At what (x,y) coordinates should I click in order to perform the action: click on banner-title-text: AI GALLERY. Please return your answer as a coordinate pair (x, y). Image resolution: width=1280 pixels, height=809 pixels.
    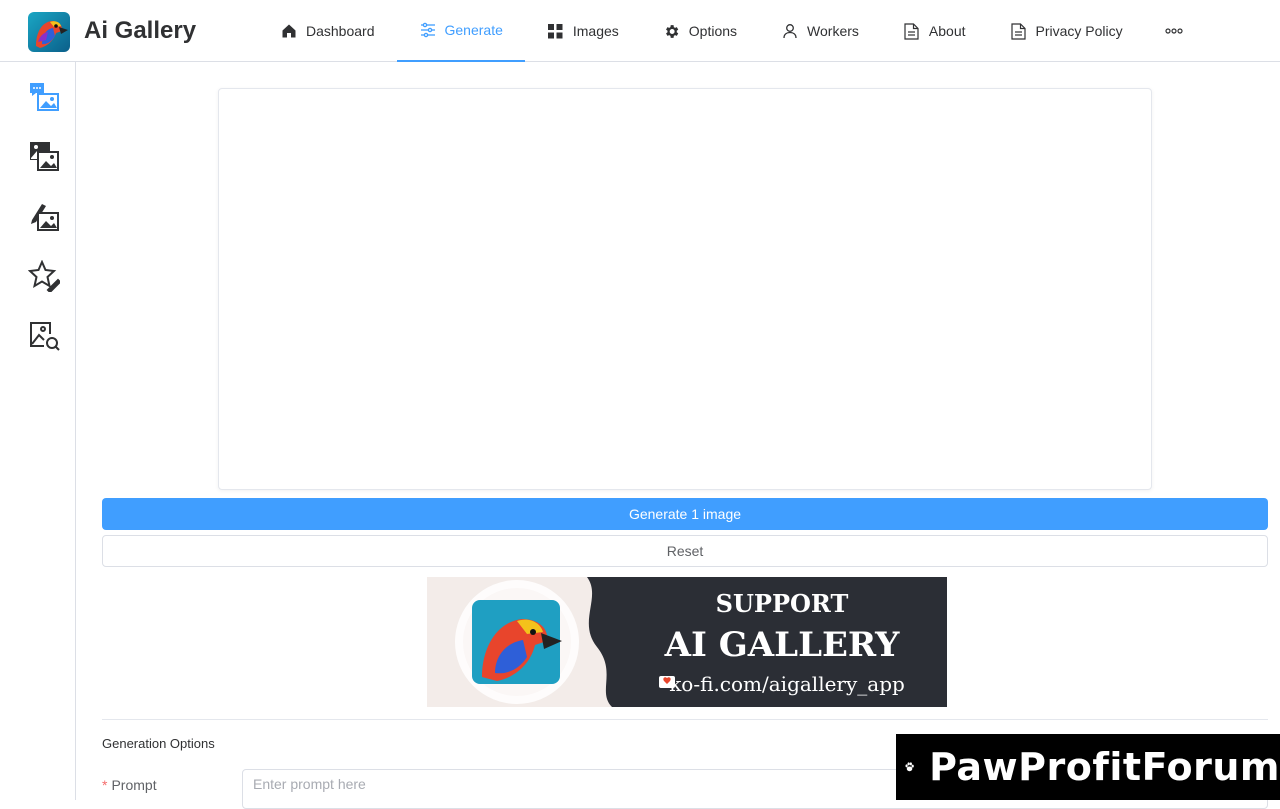
    Looking at the image, I should click on (782, 645).